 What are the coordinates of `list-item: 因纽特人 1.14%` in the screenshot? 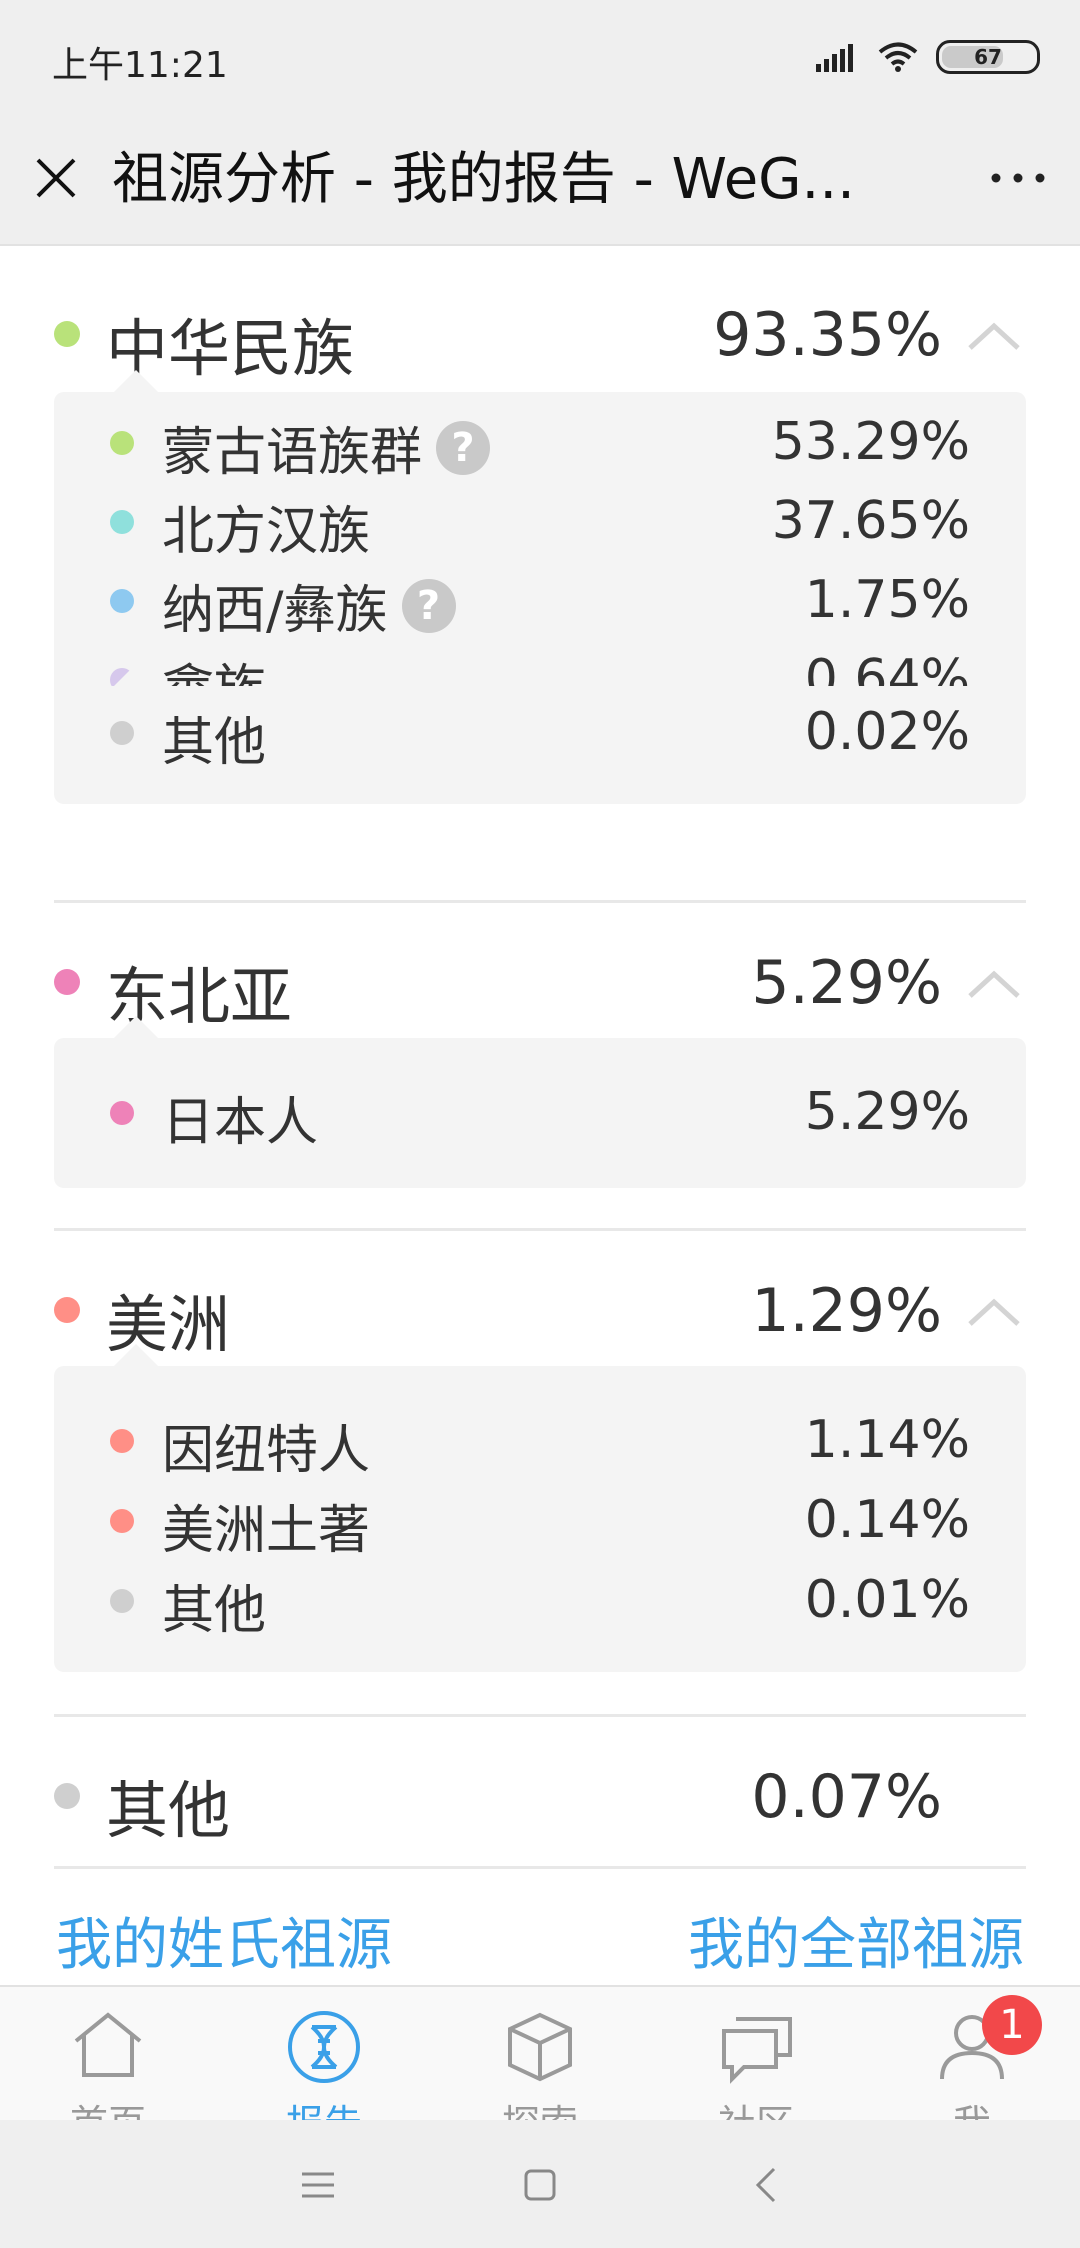 It's located at (540, 1440).